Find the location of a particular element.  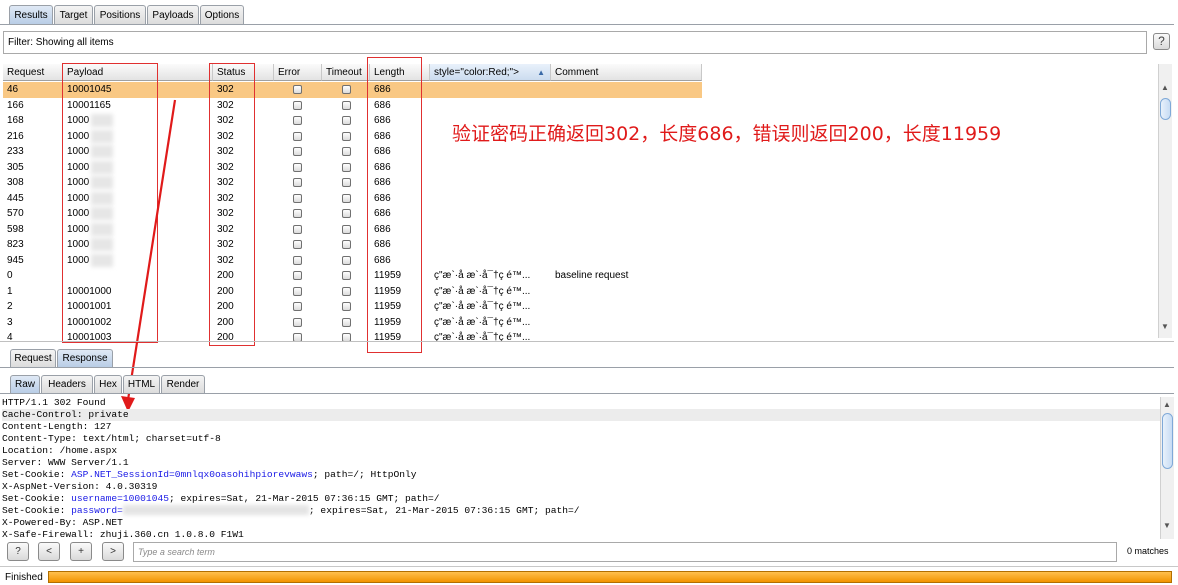

tab-hex: Hex is located at coordinates (108, 384).